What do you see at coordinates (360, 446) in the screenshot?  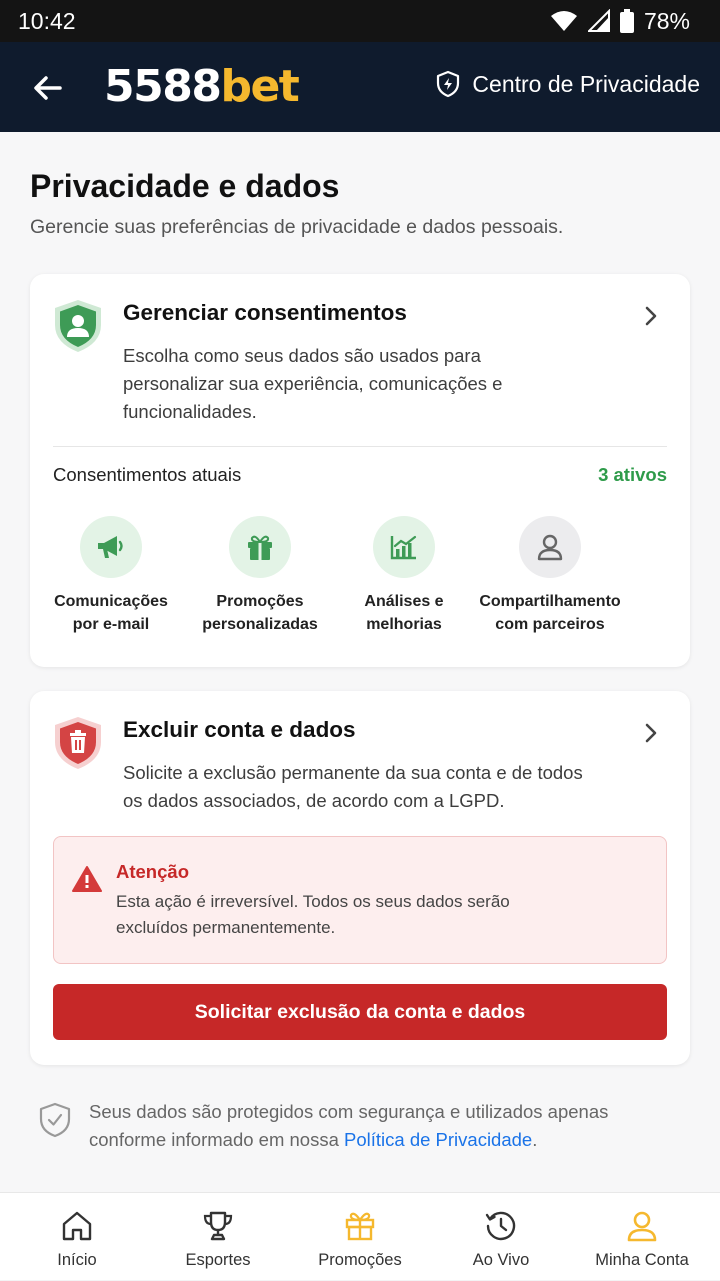 I see `divider` at bounding box center [360, 446].